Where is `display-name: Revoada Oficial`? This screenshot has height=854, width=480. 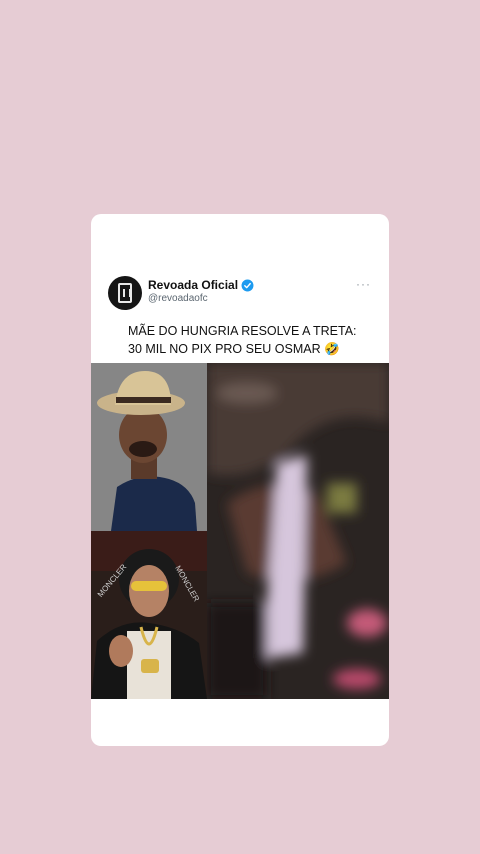
display-name: Revoada Oficial is located at coordinates (193, 285).